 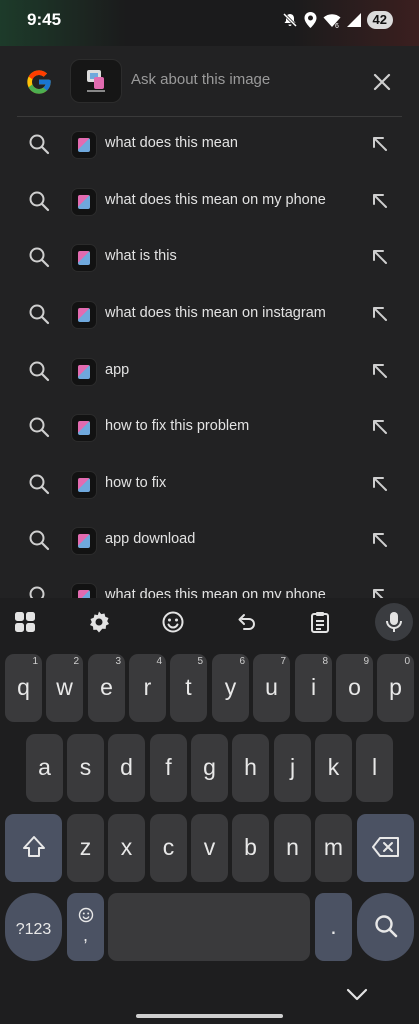 What do you see at coordinates (395, 688) in the screenshot?
I see `key-p: p0` at bounding box center [395, 688].